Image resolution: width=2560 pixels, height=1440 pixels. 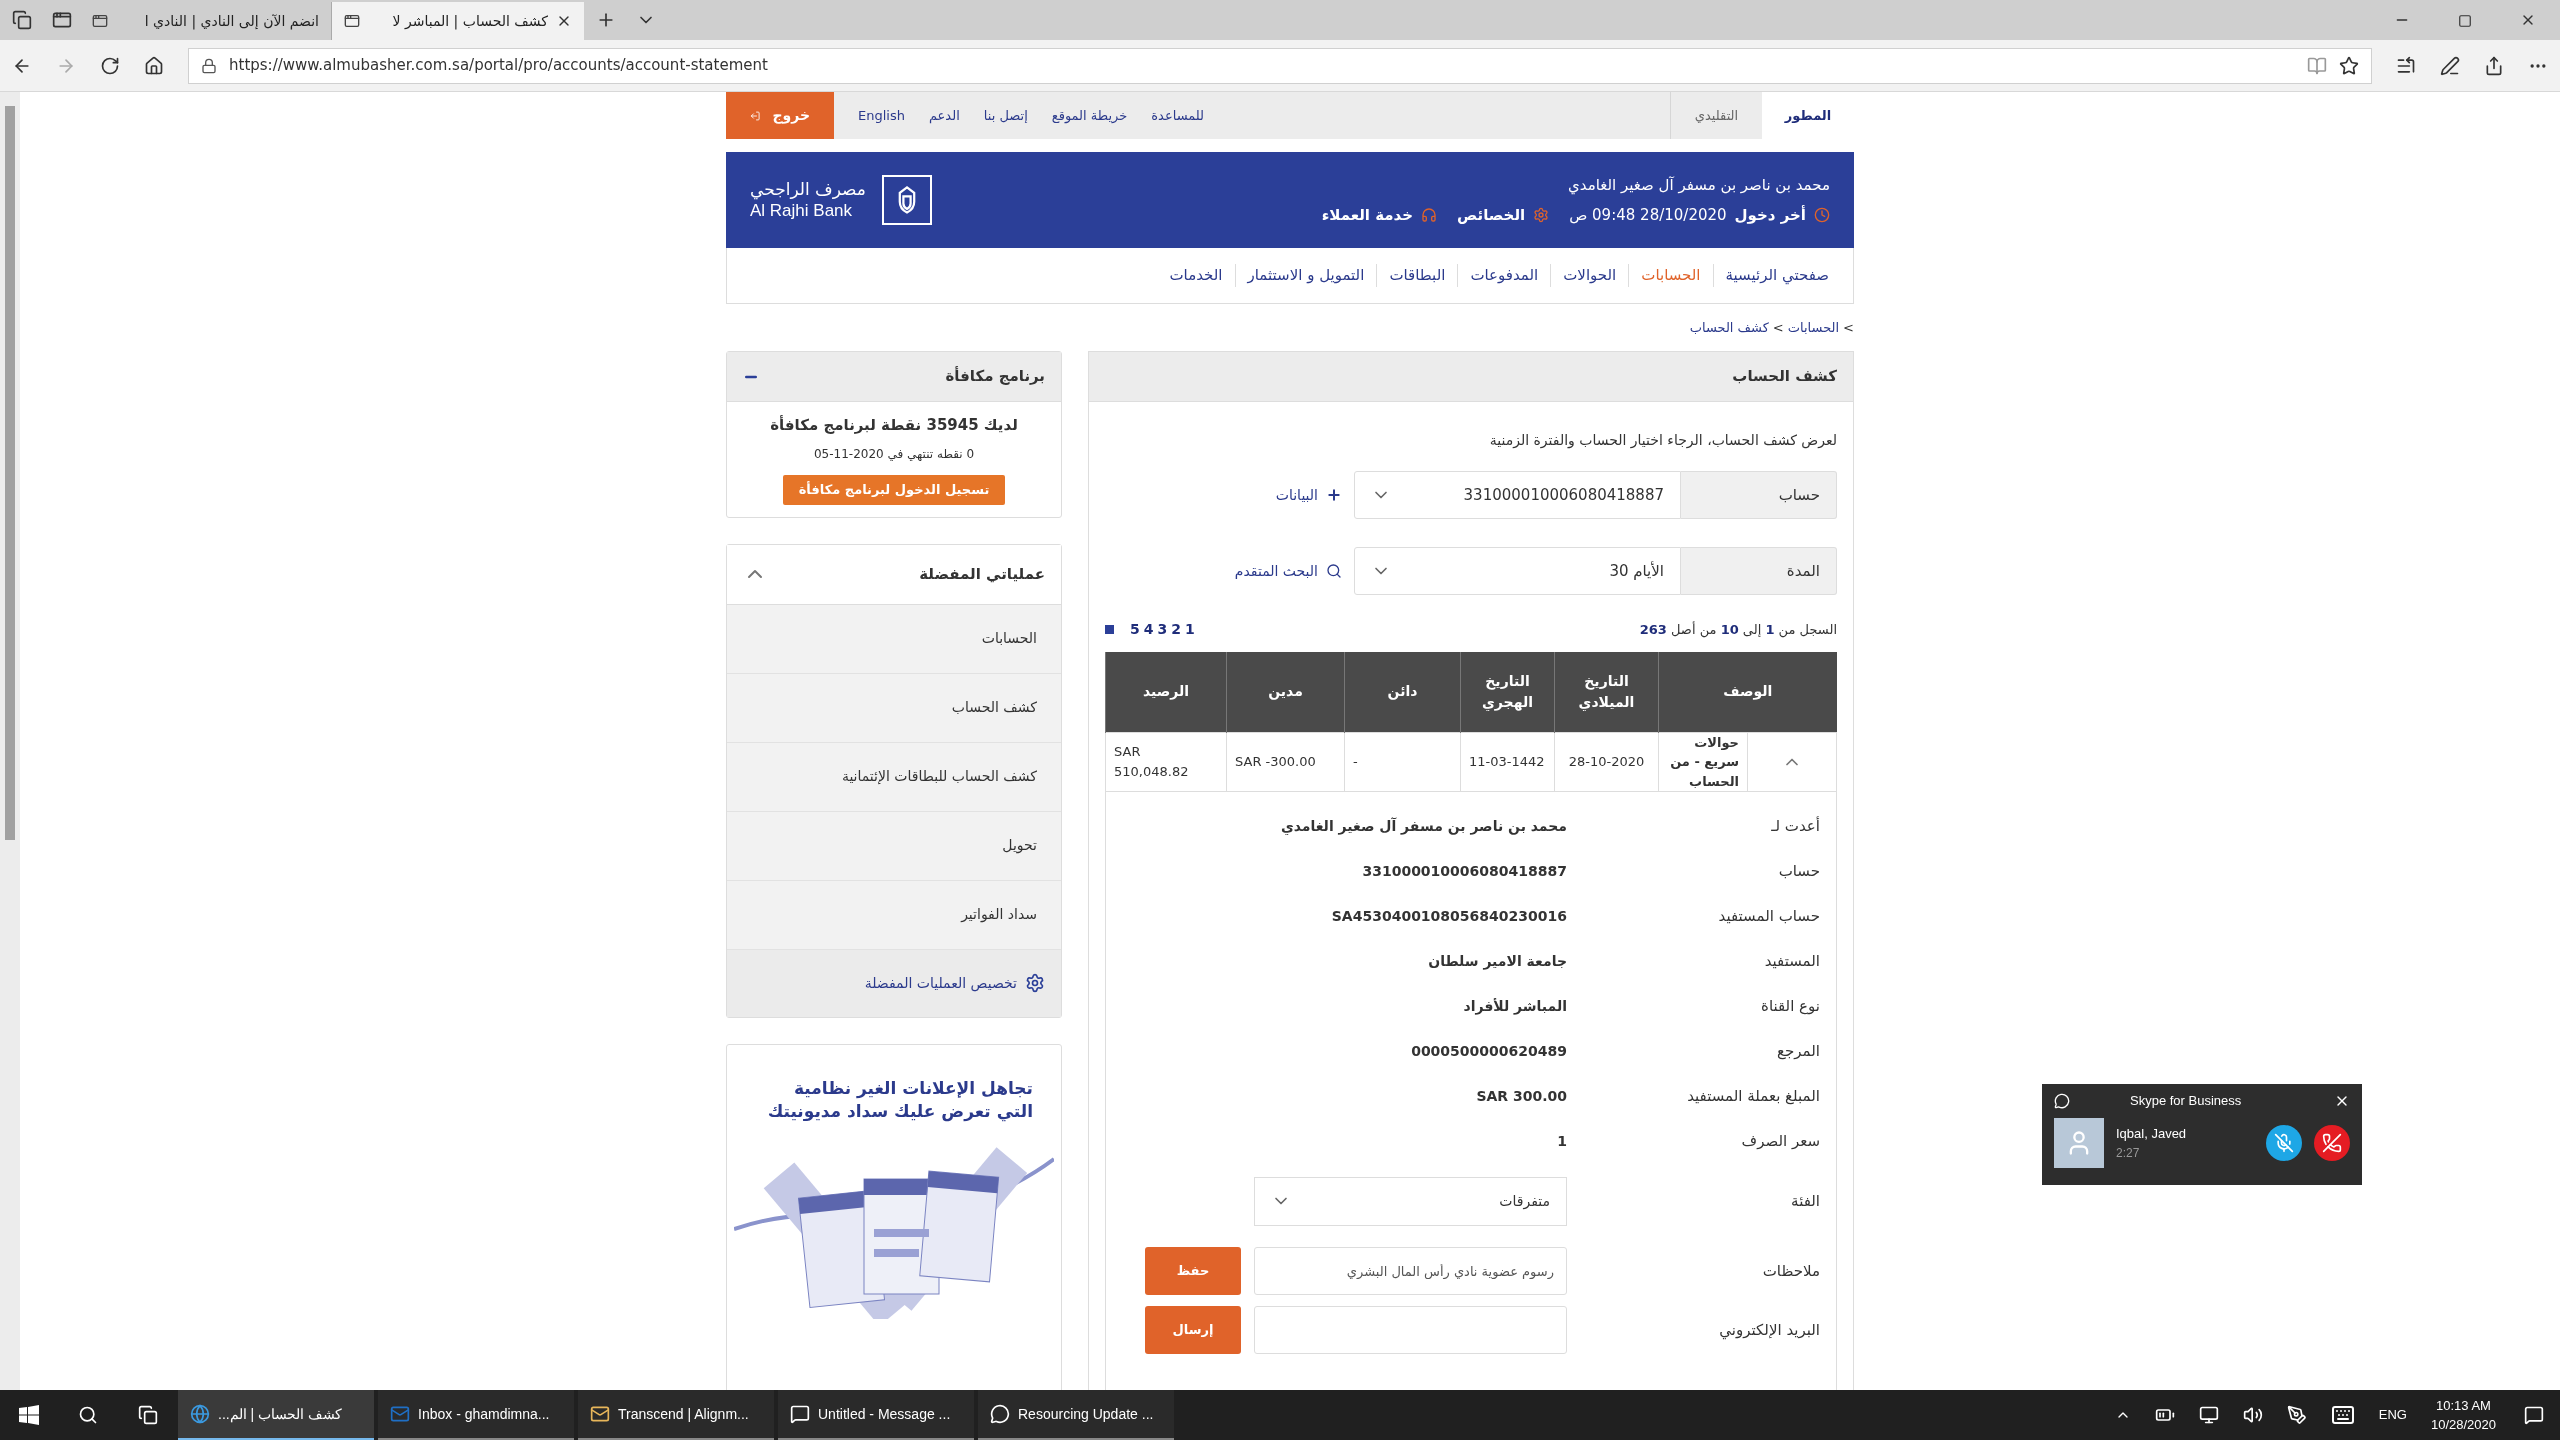 What do you see at coordinates (1176, 629) in the screenshot?
I see `page-link: 2` at bounding box center [1176, 629].